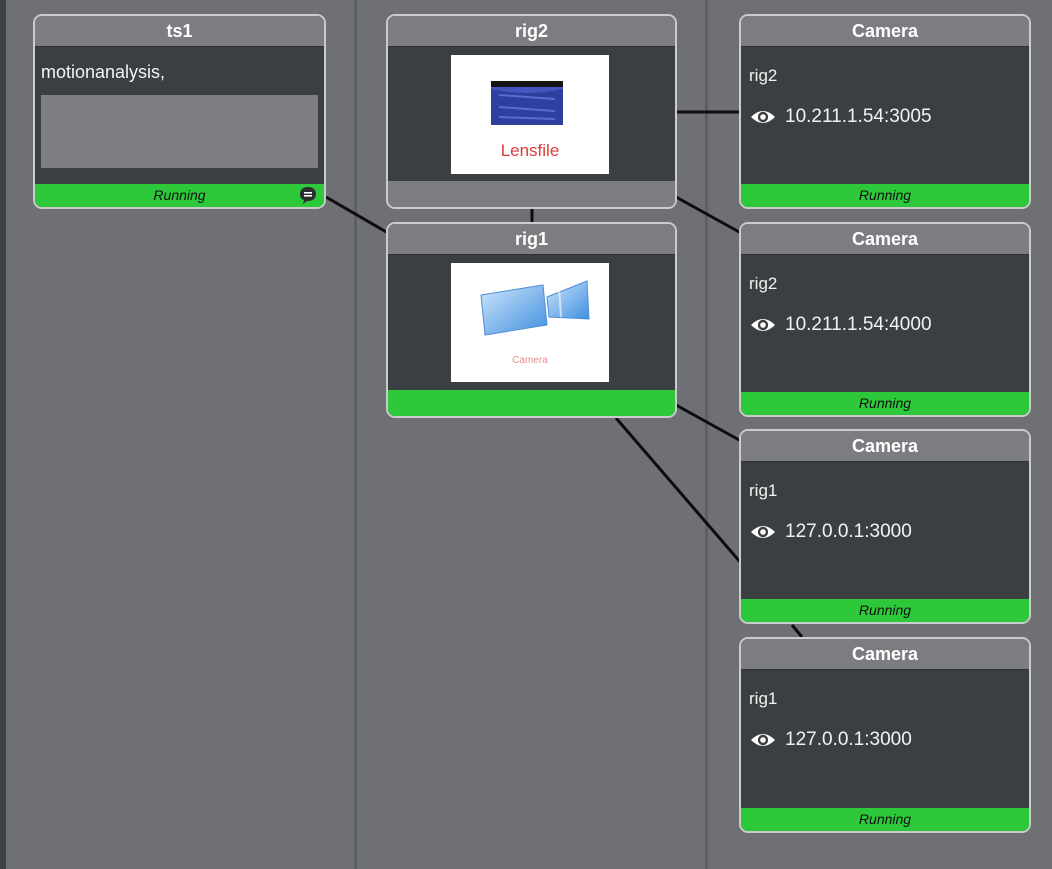  I want to click on camera-thumbnail: Camera, so click(530, 322).